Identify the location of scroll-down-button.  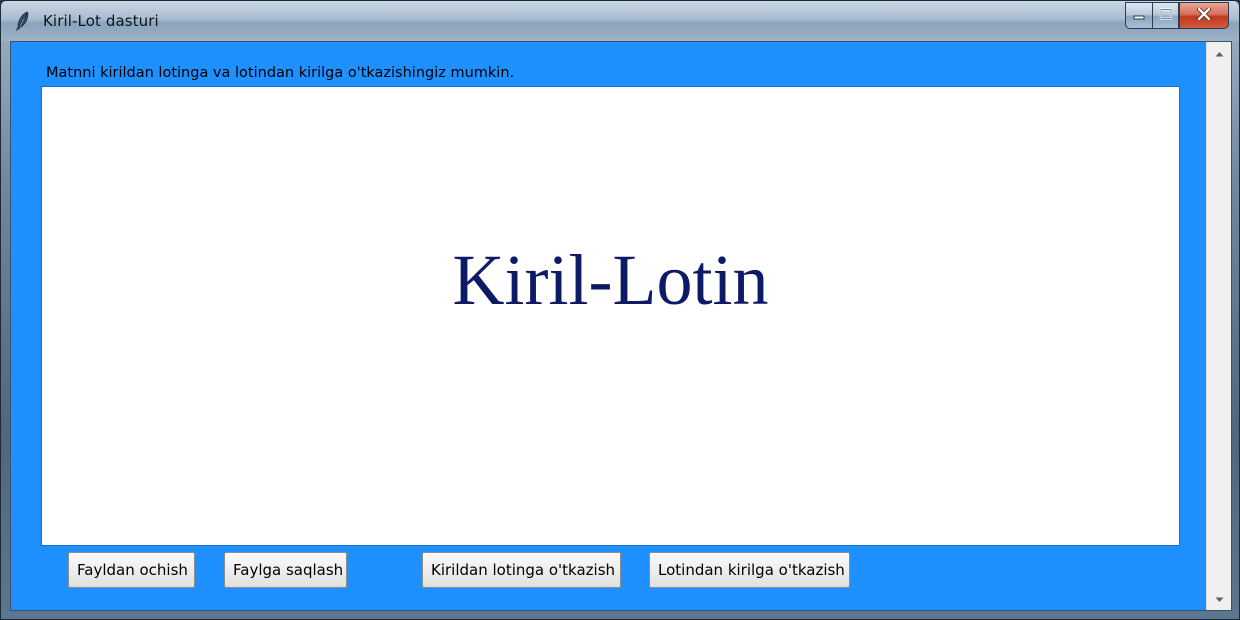
(1219, 599).